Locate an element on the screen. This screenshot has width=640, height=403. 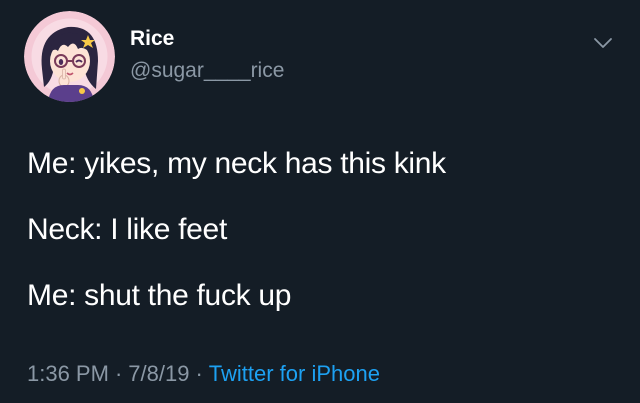
chevron-down-icon is located at coordinates (603, 43).